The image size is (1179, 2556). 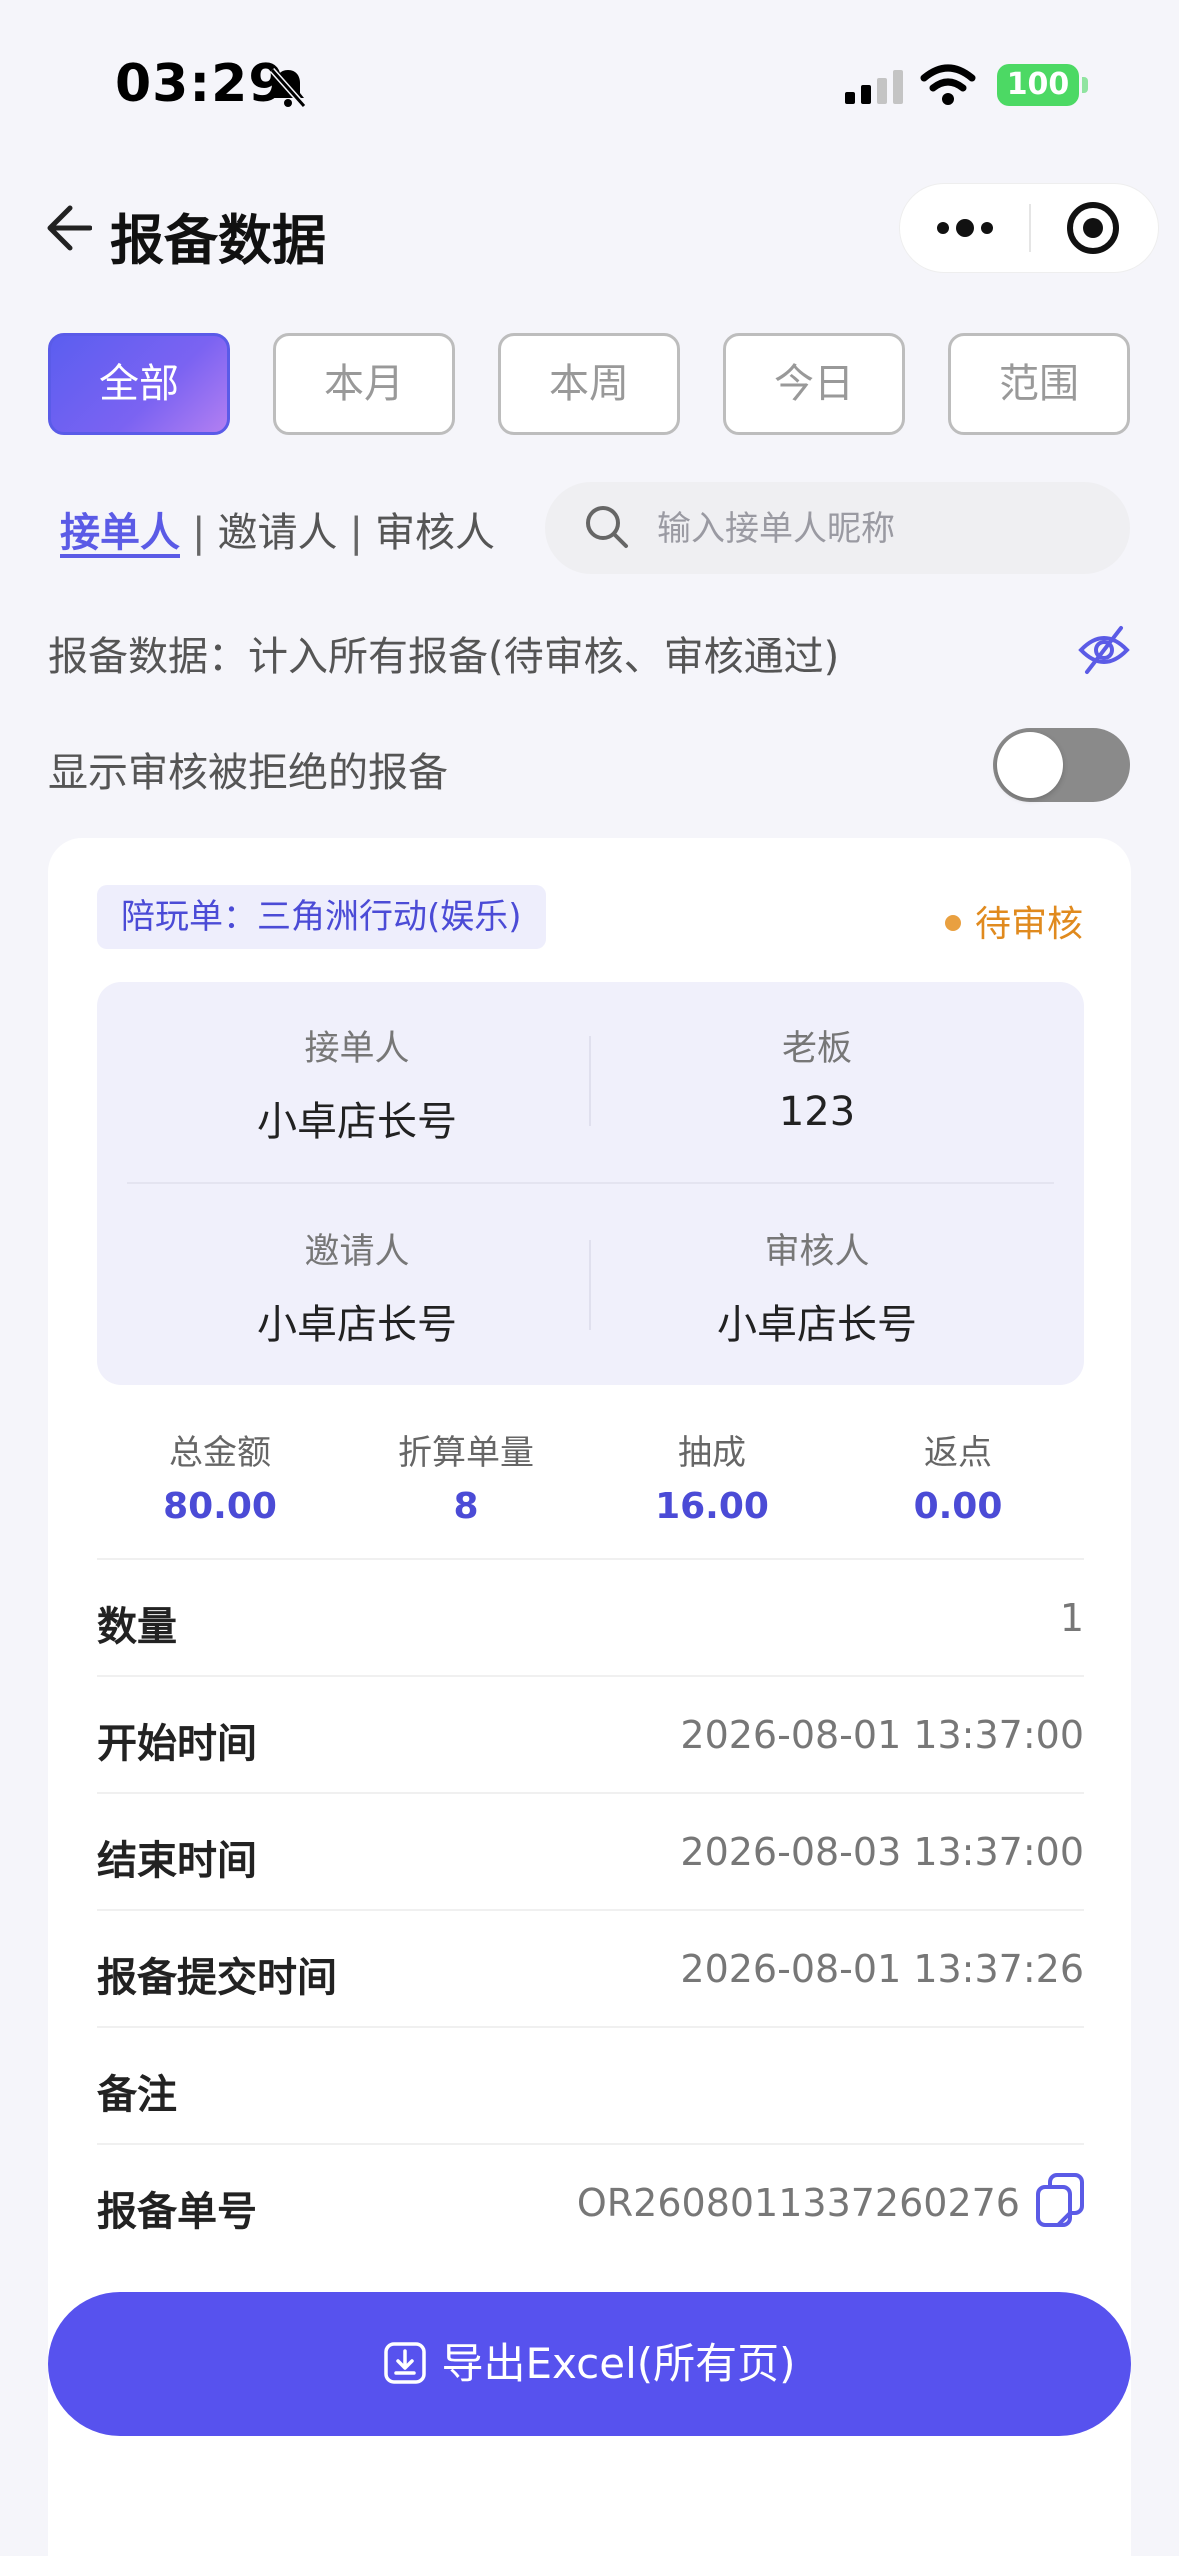 I want to click on stat-total-amount: 总金额 80.00, so click(x=220, y=1476).